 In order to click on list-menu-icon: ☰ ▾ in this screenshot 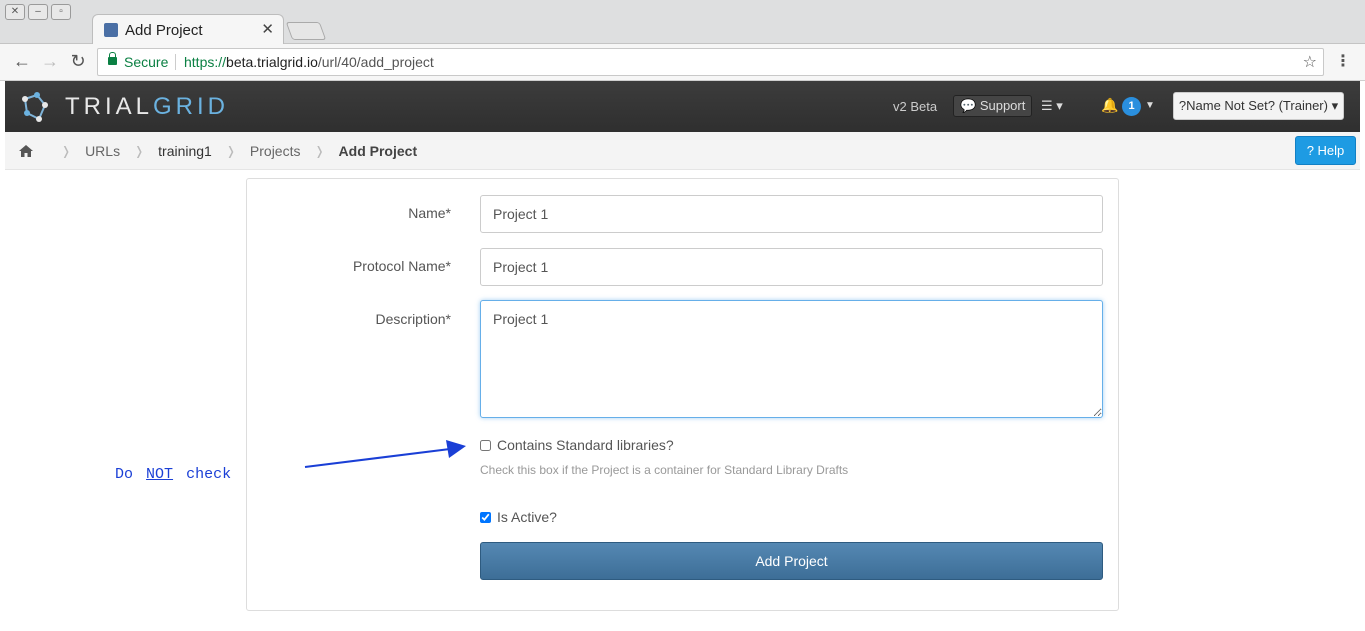, I will do `click(1052, 106)`.